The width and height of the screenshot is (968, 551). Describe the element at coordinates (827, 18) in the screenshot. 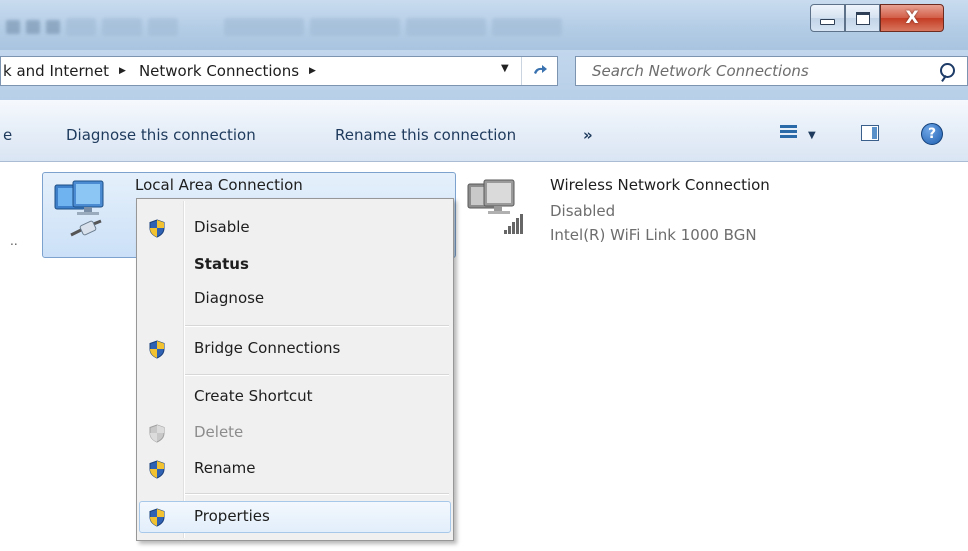

I see `minimize-button` at that location.